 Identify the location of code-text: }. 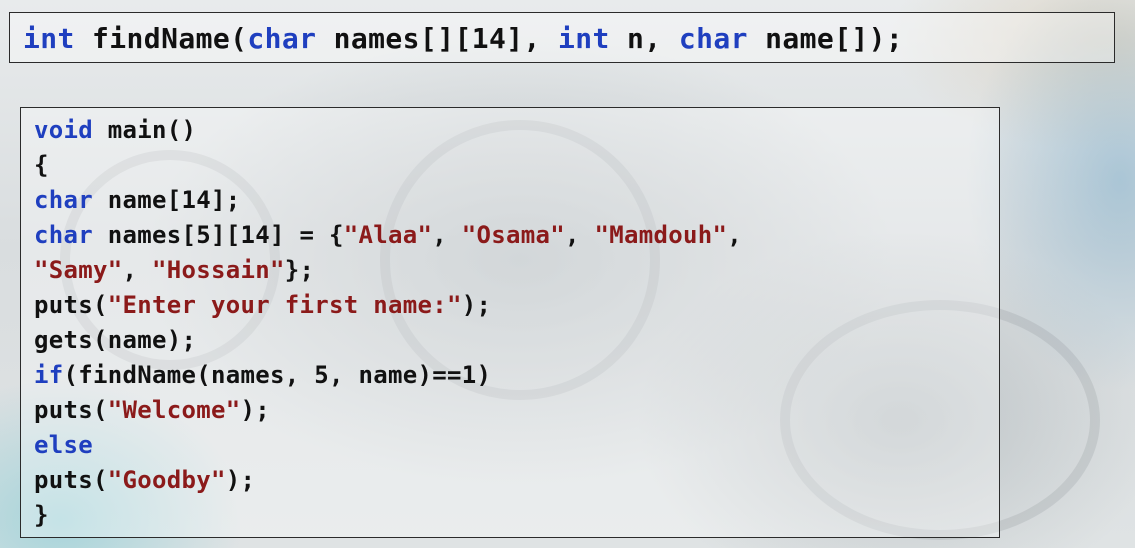
(41, 515).